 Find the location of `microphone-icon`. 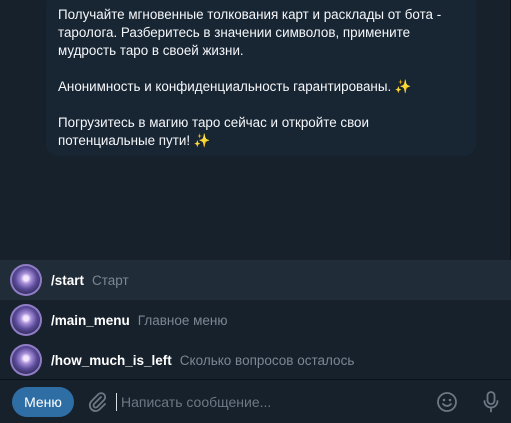

microphone-icon is located at coordinates (491, 402).